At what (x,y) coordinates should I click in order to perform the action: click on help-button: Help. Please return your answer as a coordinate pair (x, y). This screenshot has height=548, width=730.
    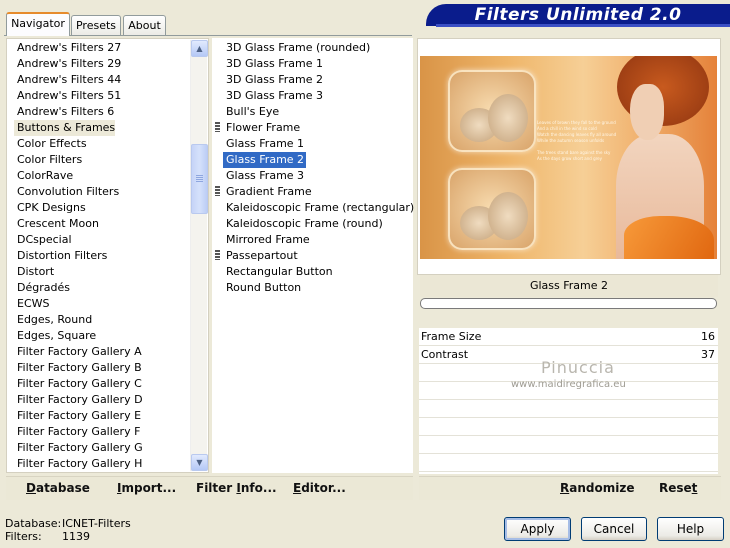
    Looking at the image, I should click on (690, 529).